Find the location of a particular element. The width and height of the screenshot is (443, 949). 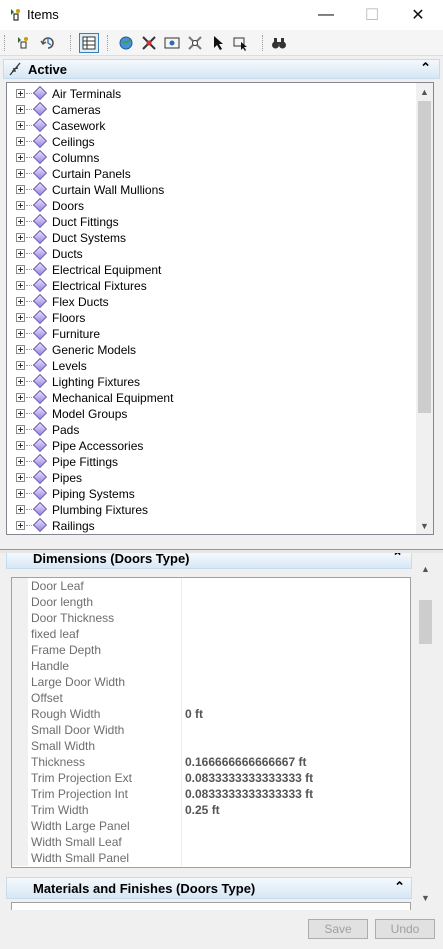

add-item-icon is located at coordinates (22, 43).